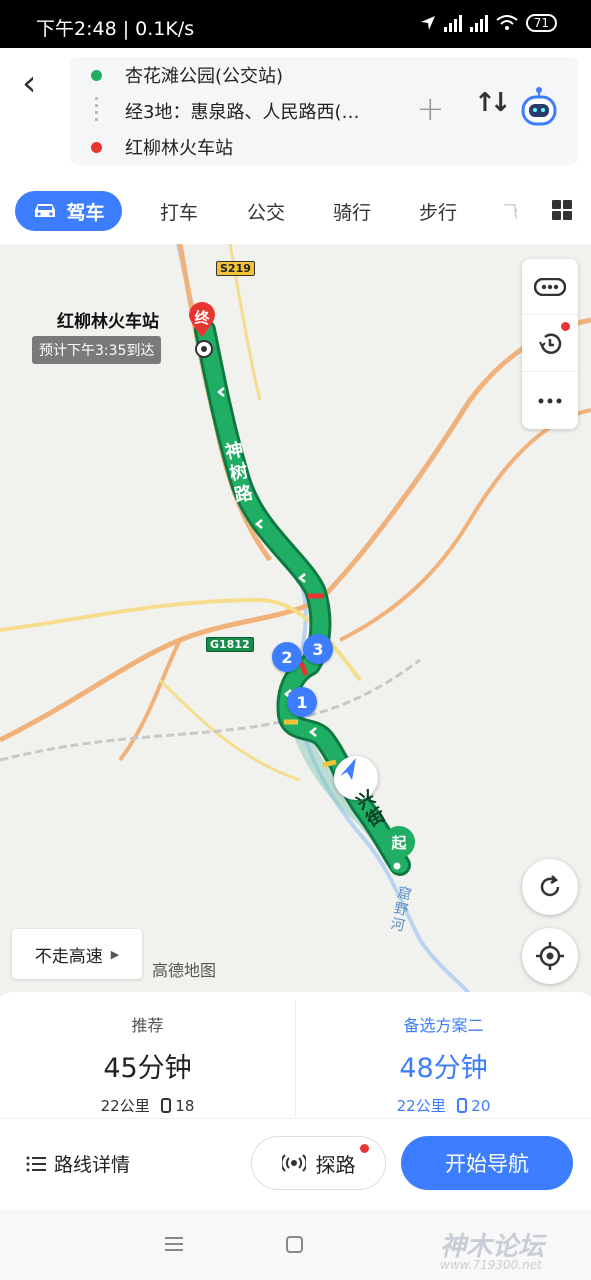 The height and width of the screenshot is (1280, 591). I want to click on waypoint-bubble-3: 3, so click(318, 649).